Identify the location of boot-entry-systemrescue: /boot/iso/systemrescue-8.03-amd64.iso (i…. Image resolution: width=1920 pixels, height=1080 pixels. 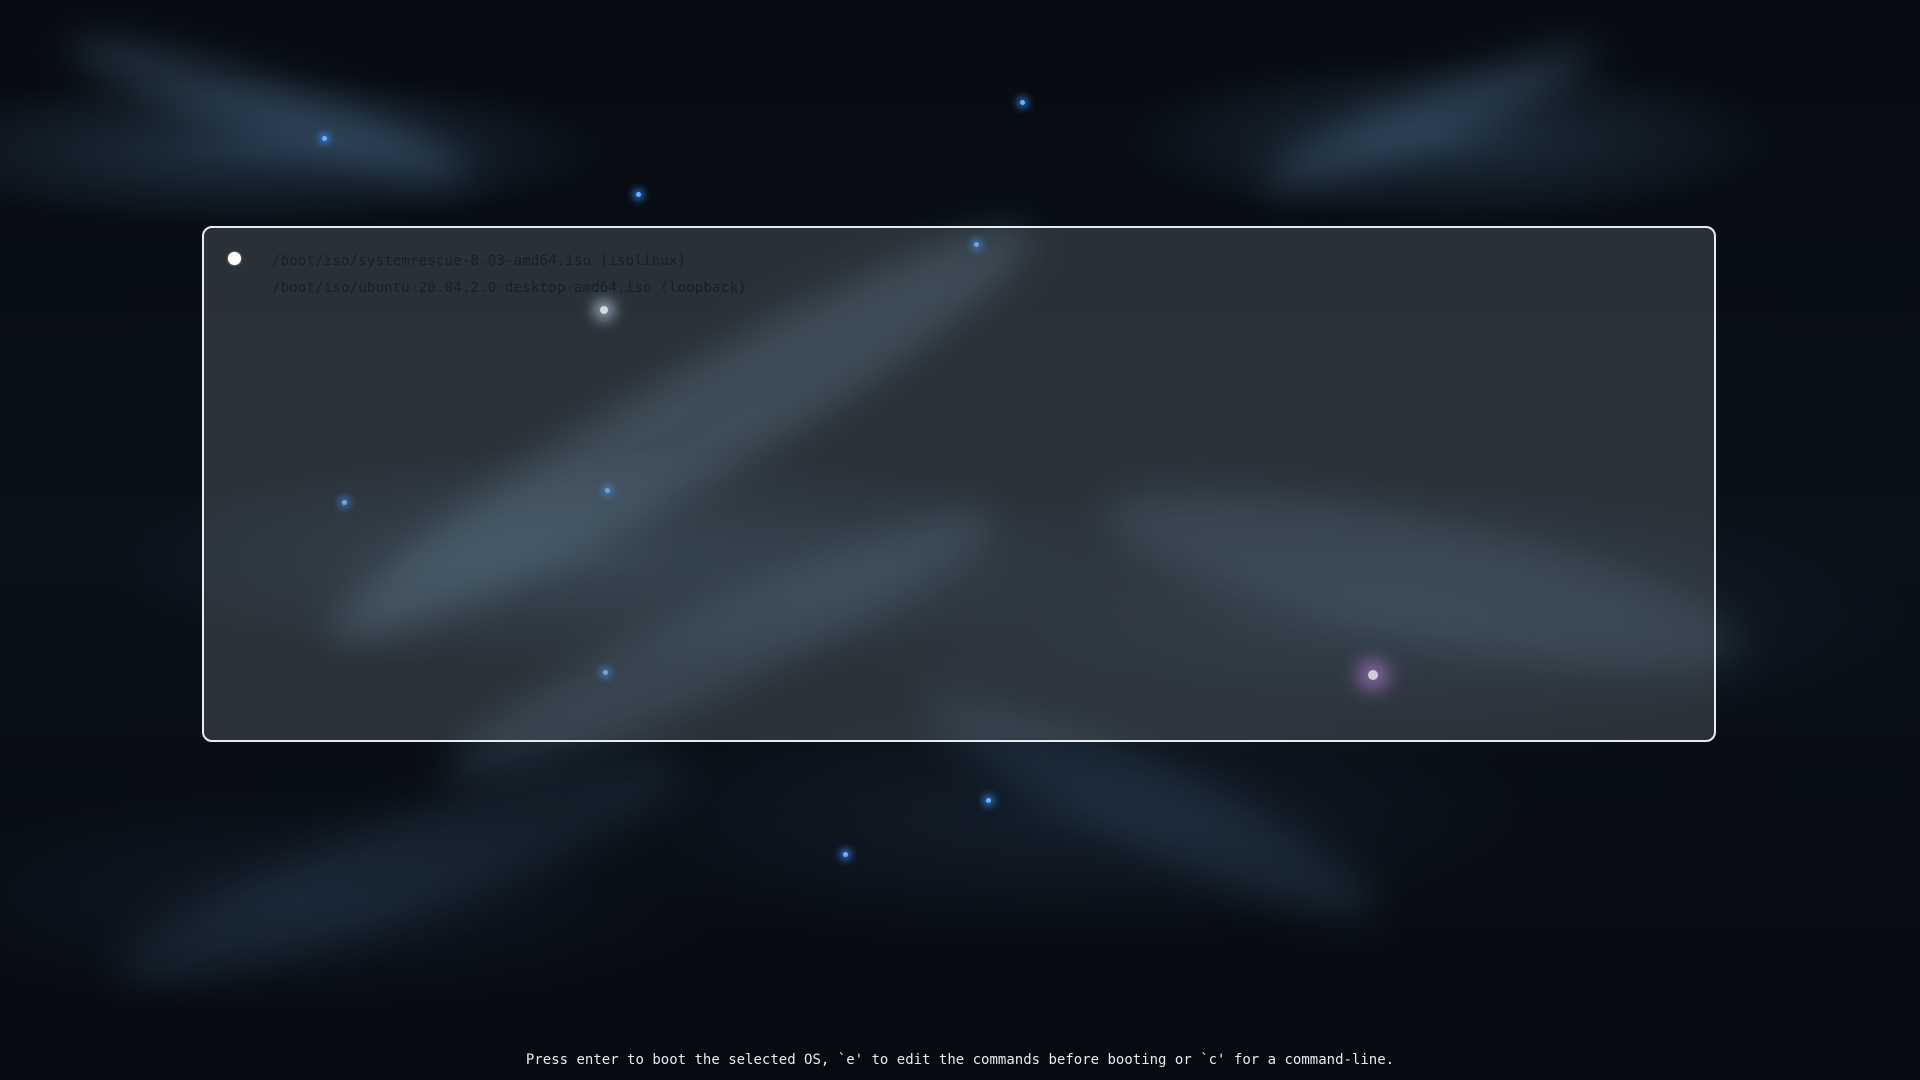
(479, 261).